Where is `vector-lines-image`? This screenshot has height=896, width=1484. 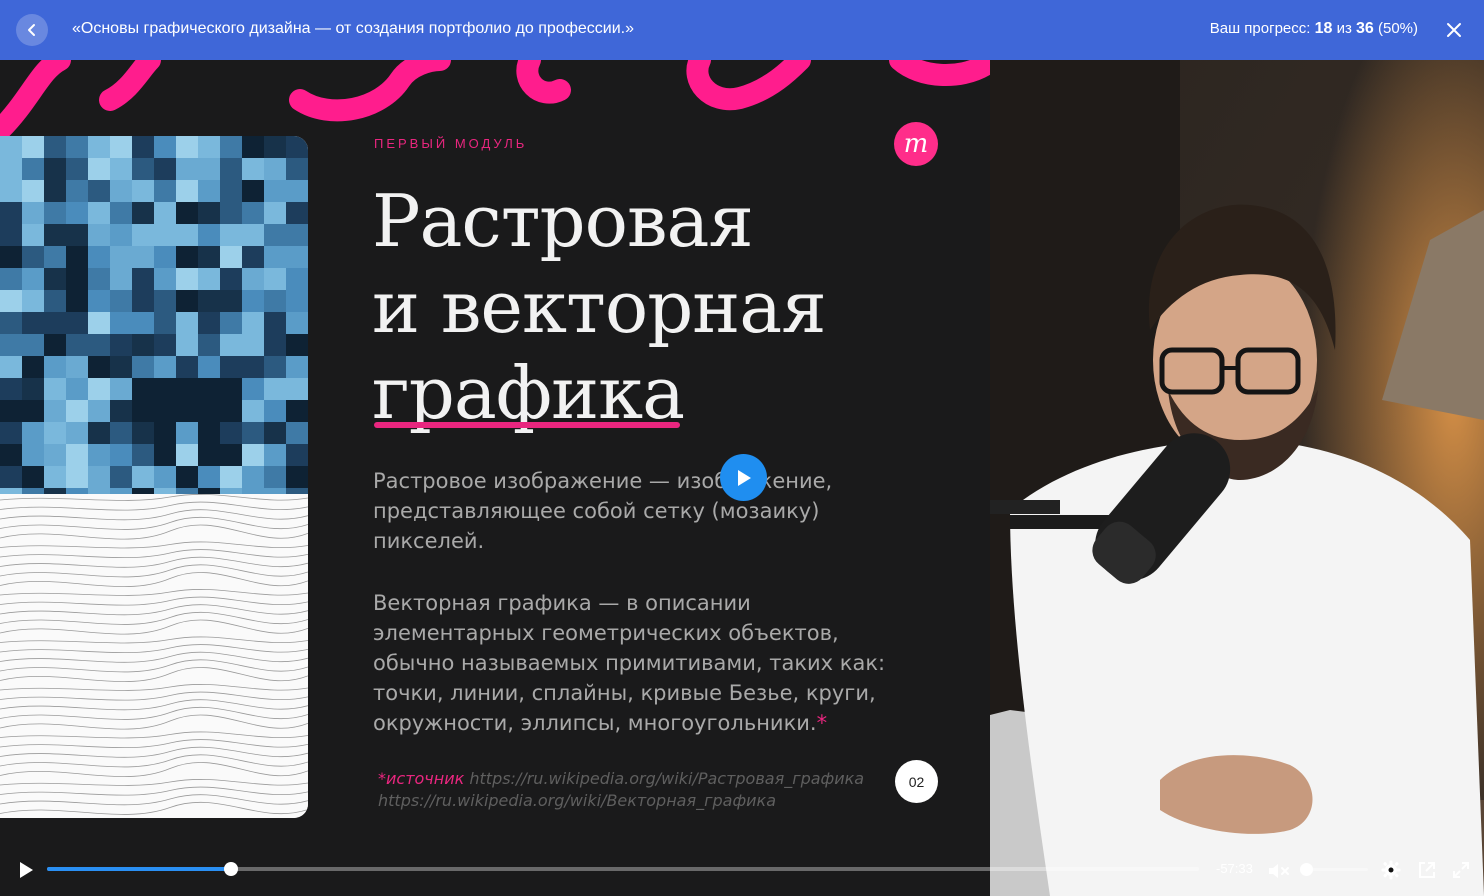
vector-lines-image is located at coordinates (154, 656).